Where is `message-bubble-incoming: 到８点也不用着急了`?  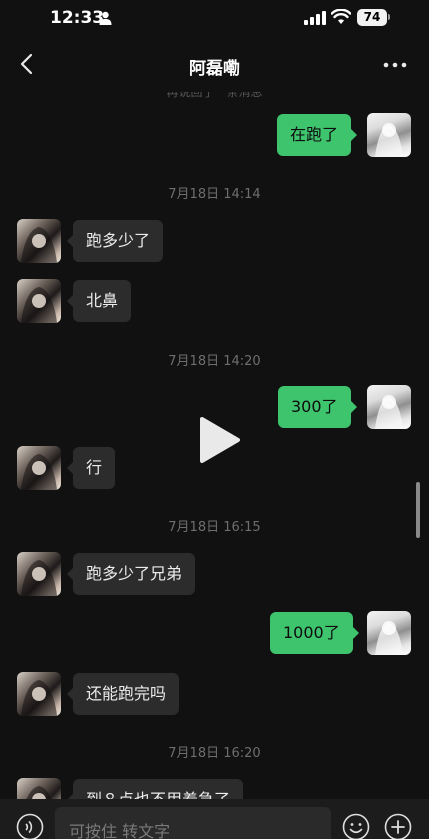
message-bubble-incoming: 到８点也不用着急了 is located at coordinates (155, 789).